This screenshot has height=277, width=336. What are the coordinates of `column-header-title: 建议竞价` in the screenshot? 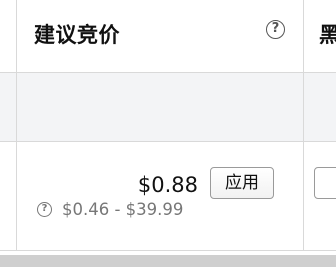 It's located at (77, 35).